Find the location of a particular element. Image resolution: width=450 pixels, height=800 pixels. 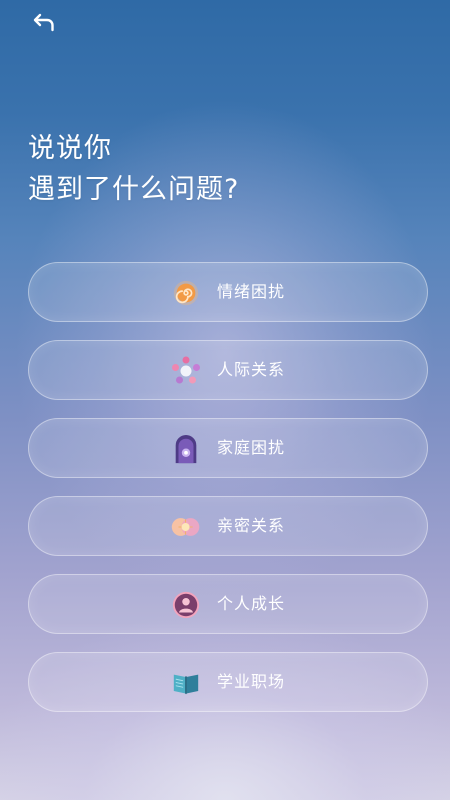

option-label: 人际关系 is located at coordinates (251, 369).